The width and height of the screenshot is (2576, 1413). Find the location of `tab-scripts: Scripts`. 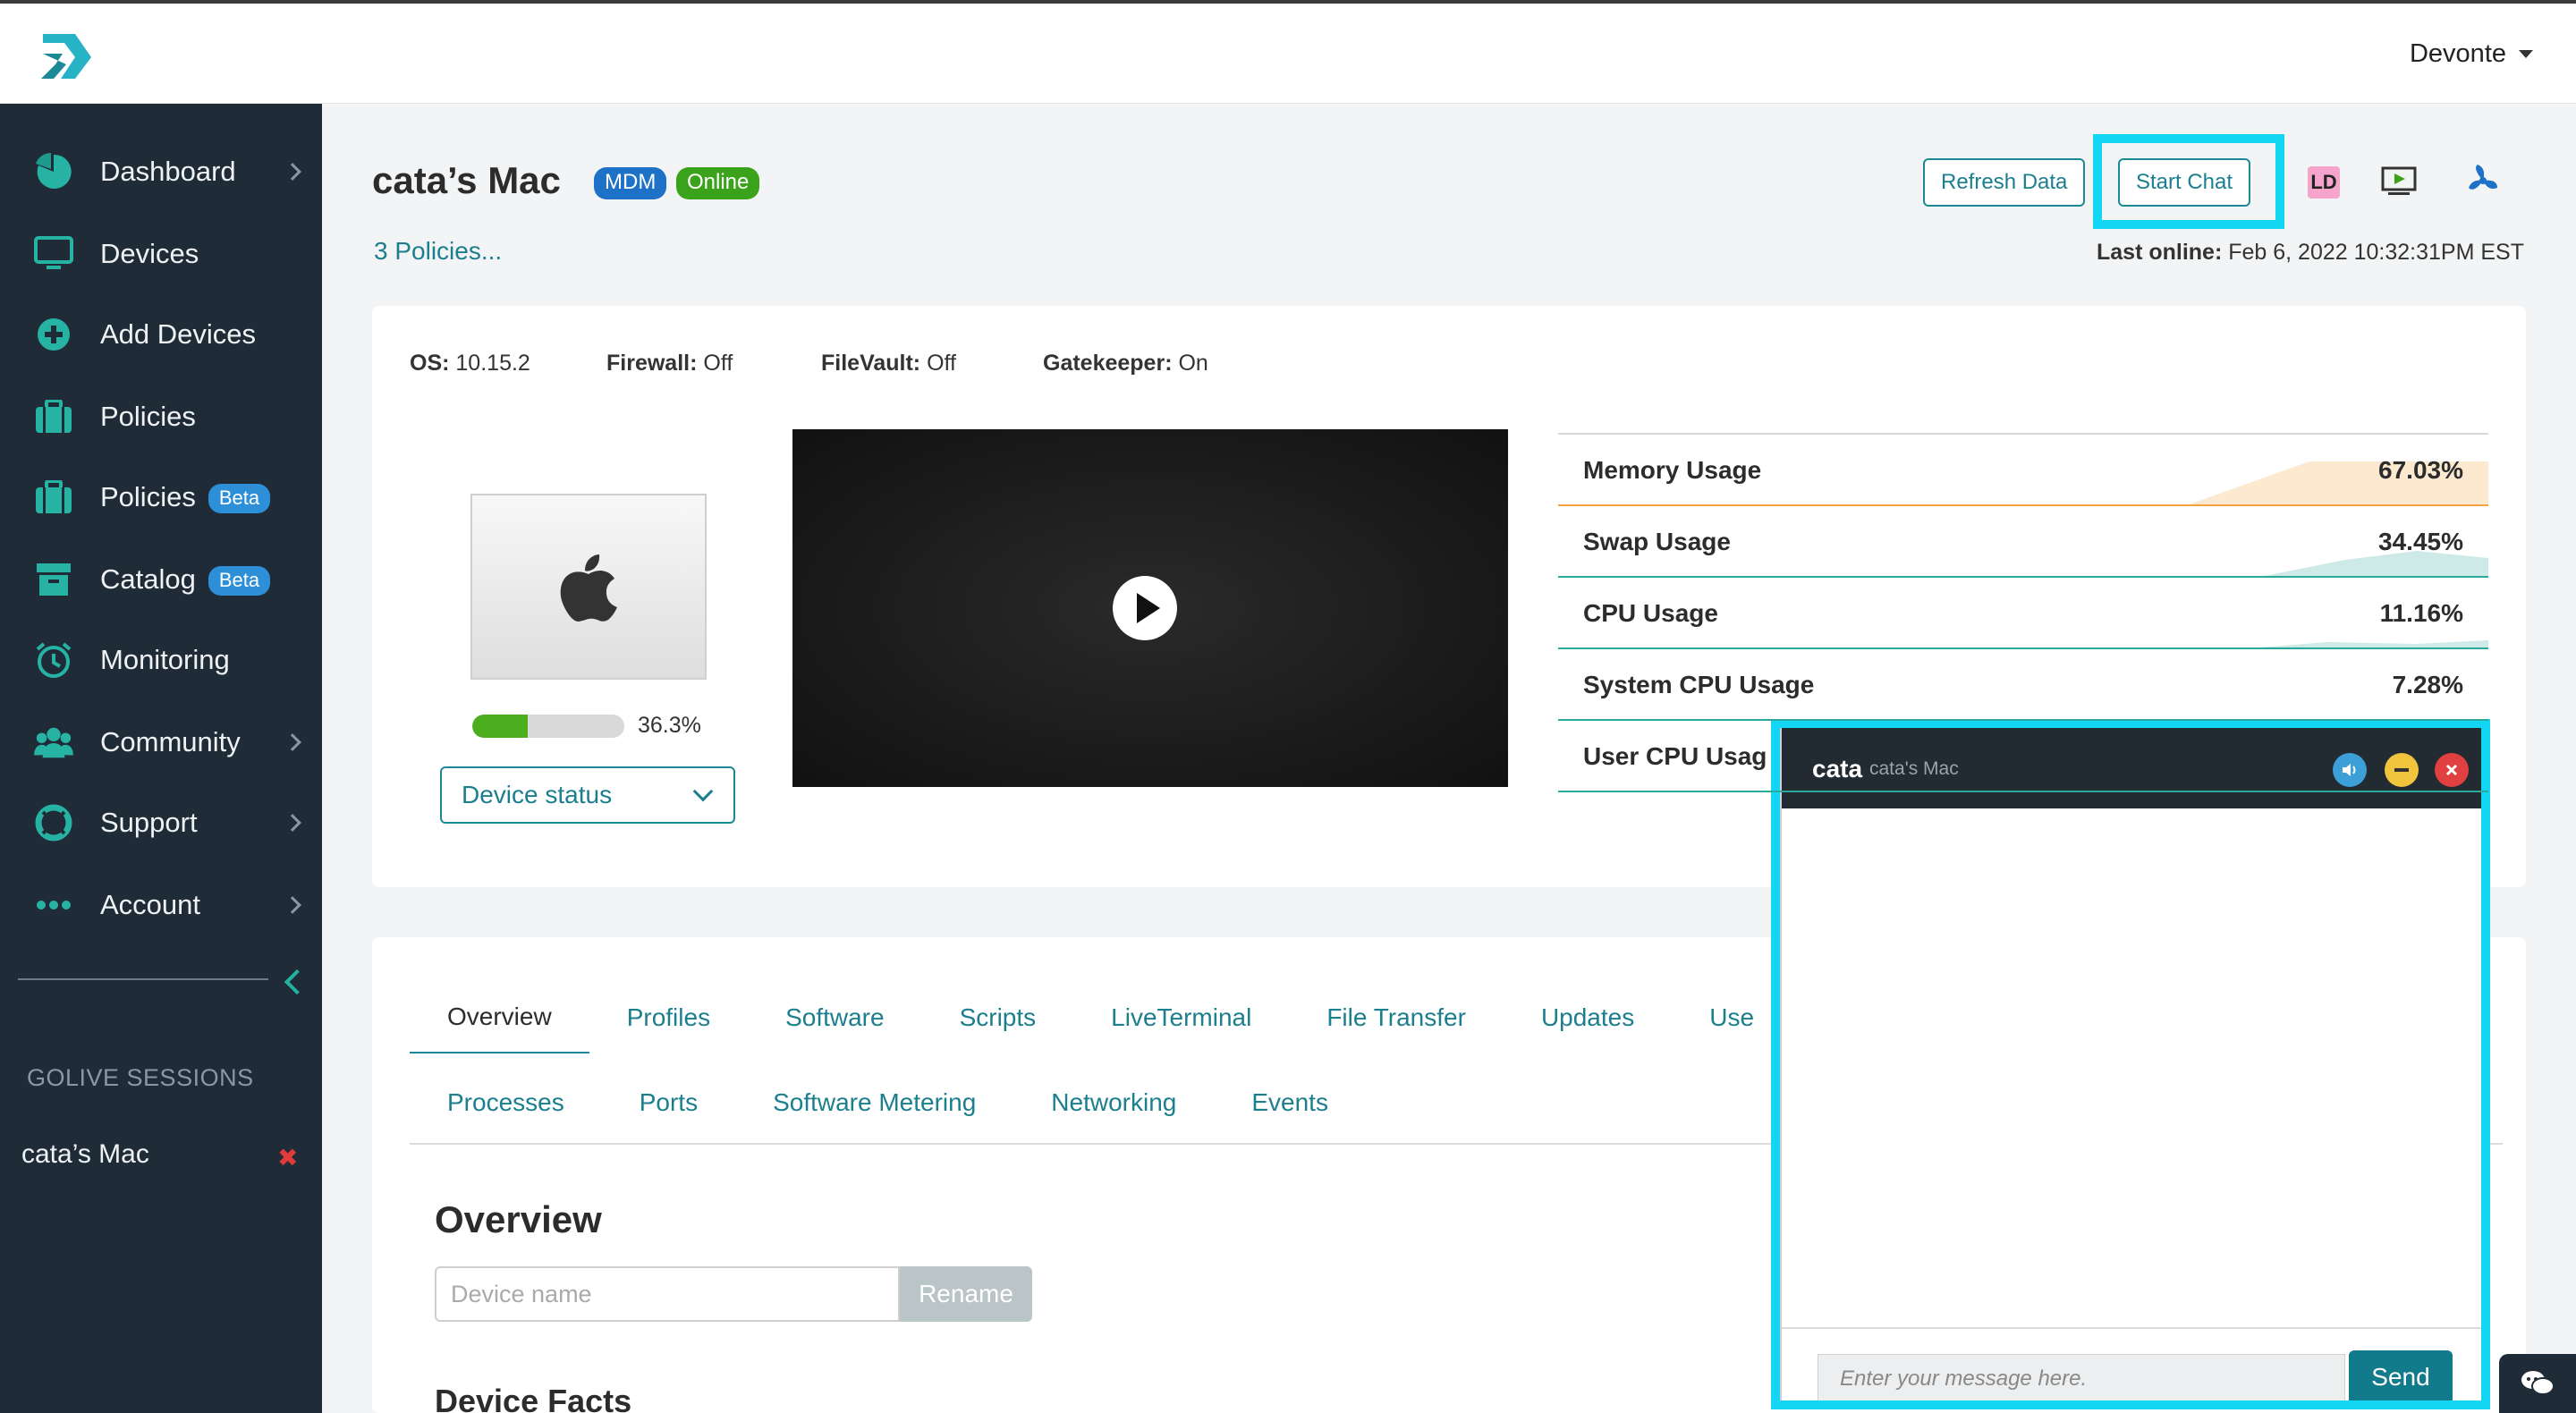

tab-scripts: Scripts is located at coordinates (998, 1017).